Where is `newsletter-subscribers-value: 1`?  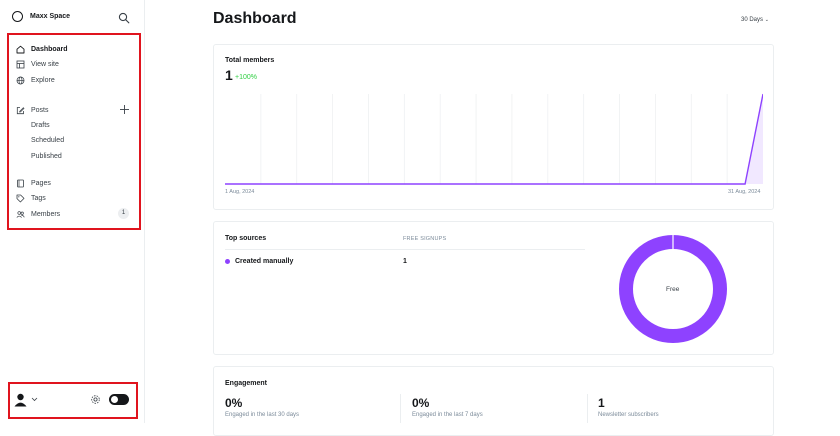
newsletter-subscribers-value: 1 is located at coordinates (601, 403).